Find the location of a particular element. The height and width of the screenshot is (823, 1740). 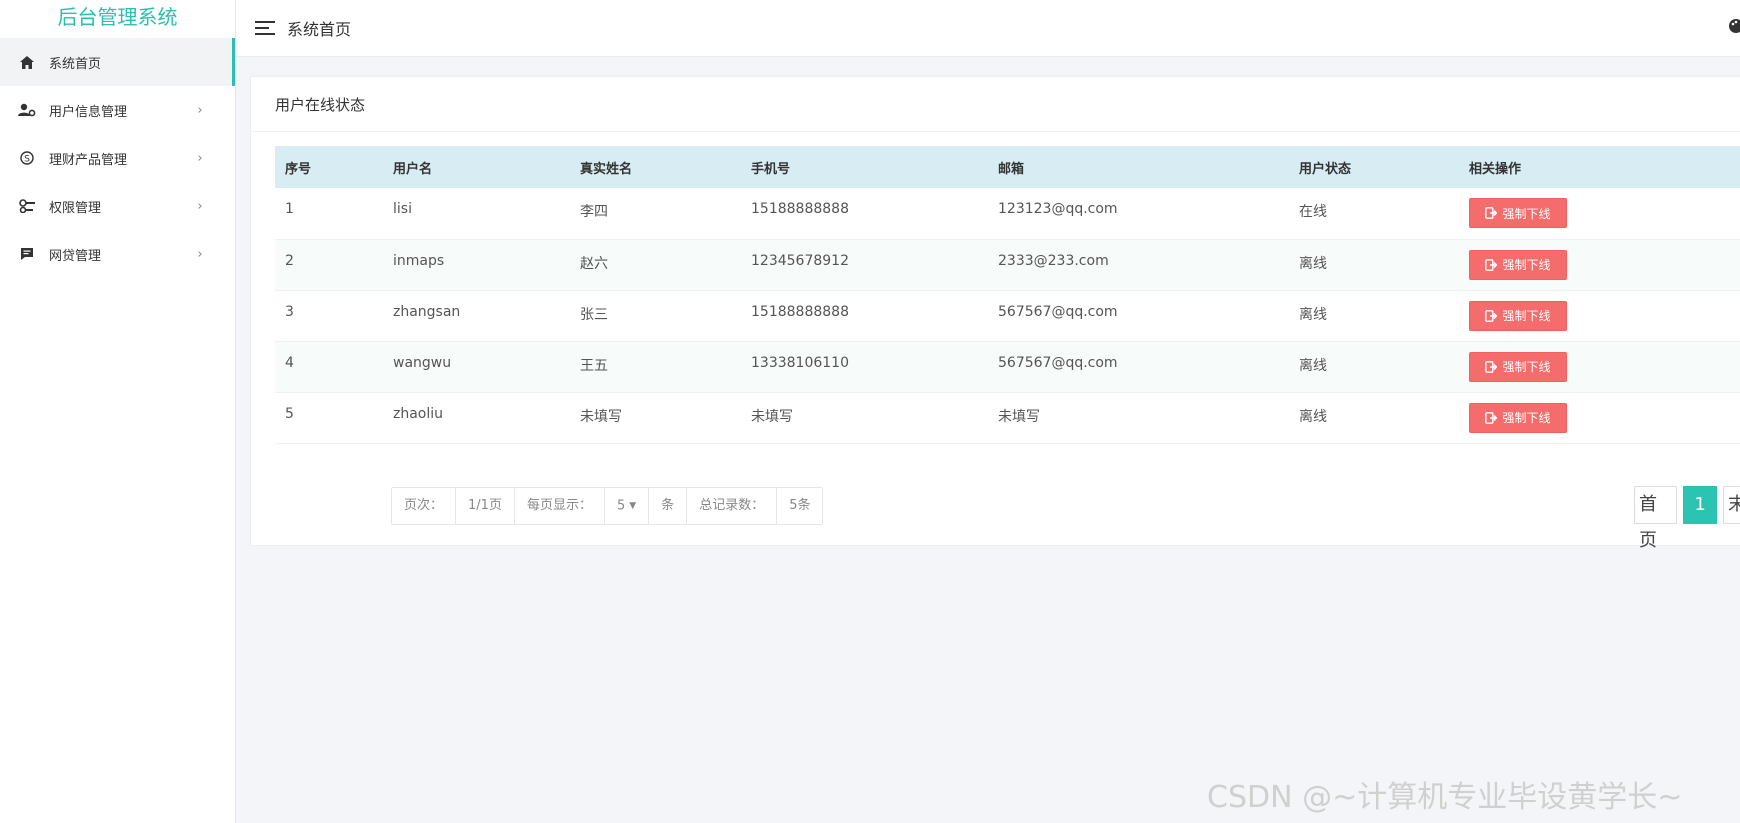

column-header: 用户名 is located at coordinates (413, 169).